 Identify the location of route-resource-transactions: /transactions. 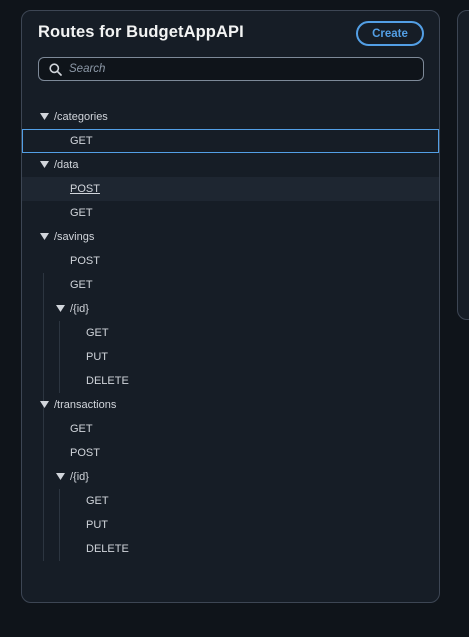
(230, 405).